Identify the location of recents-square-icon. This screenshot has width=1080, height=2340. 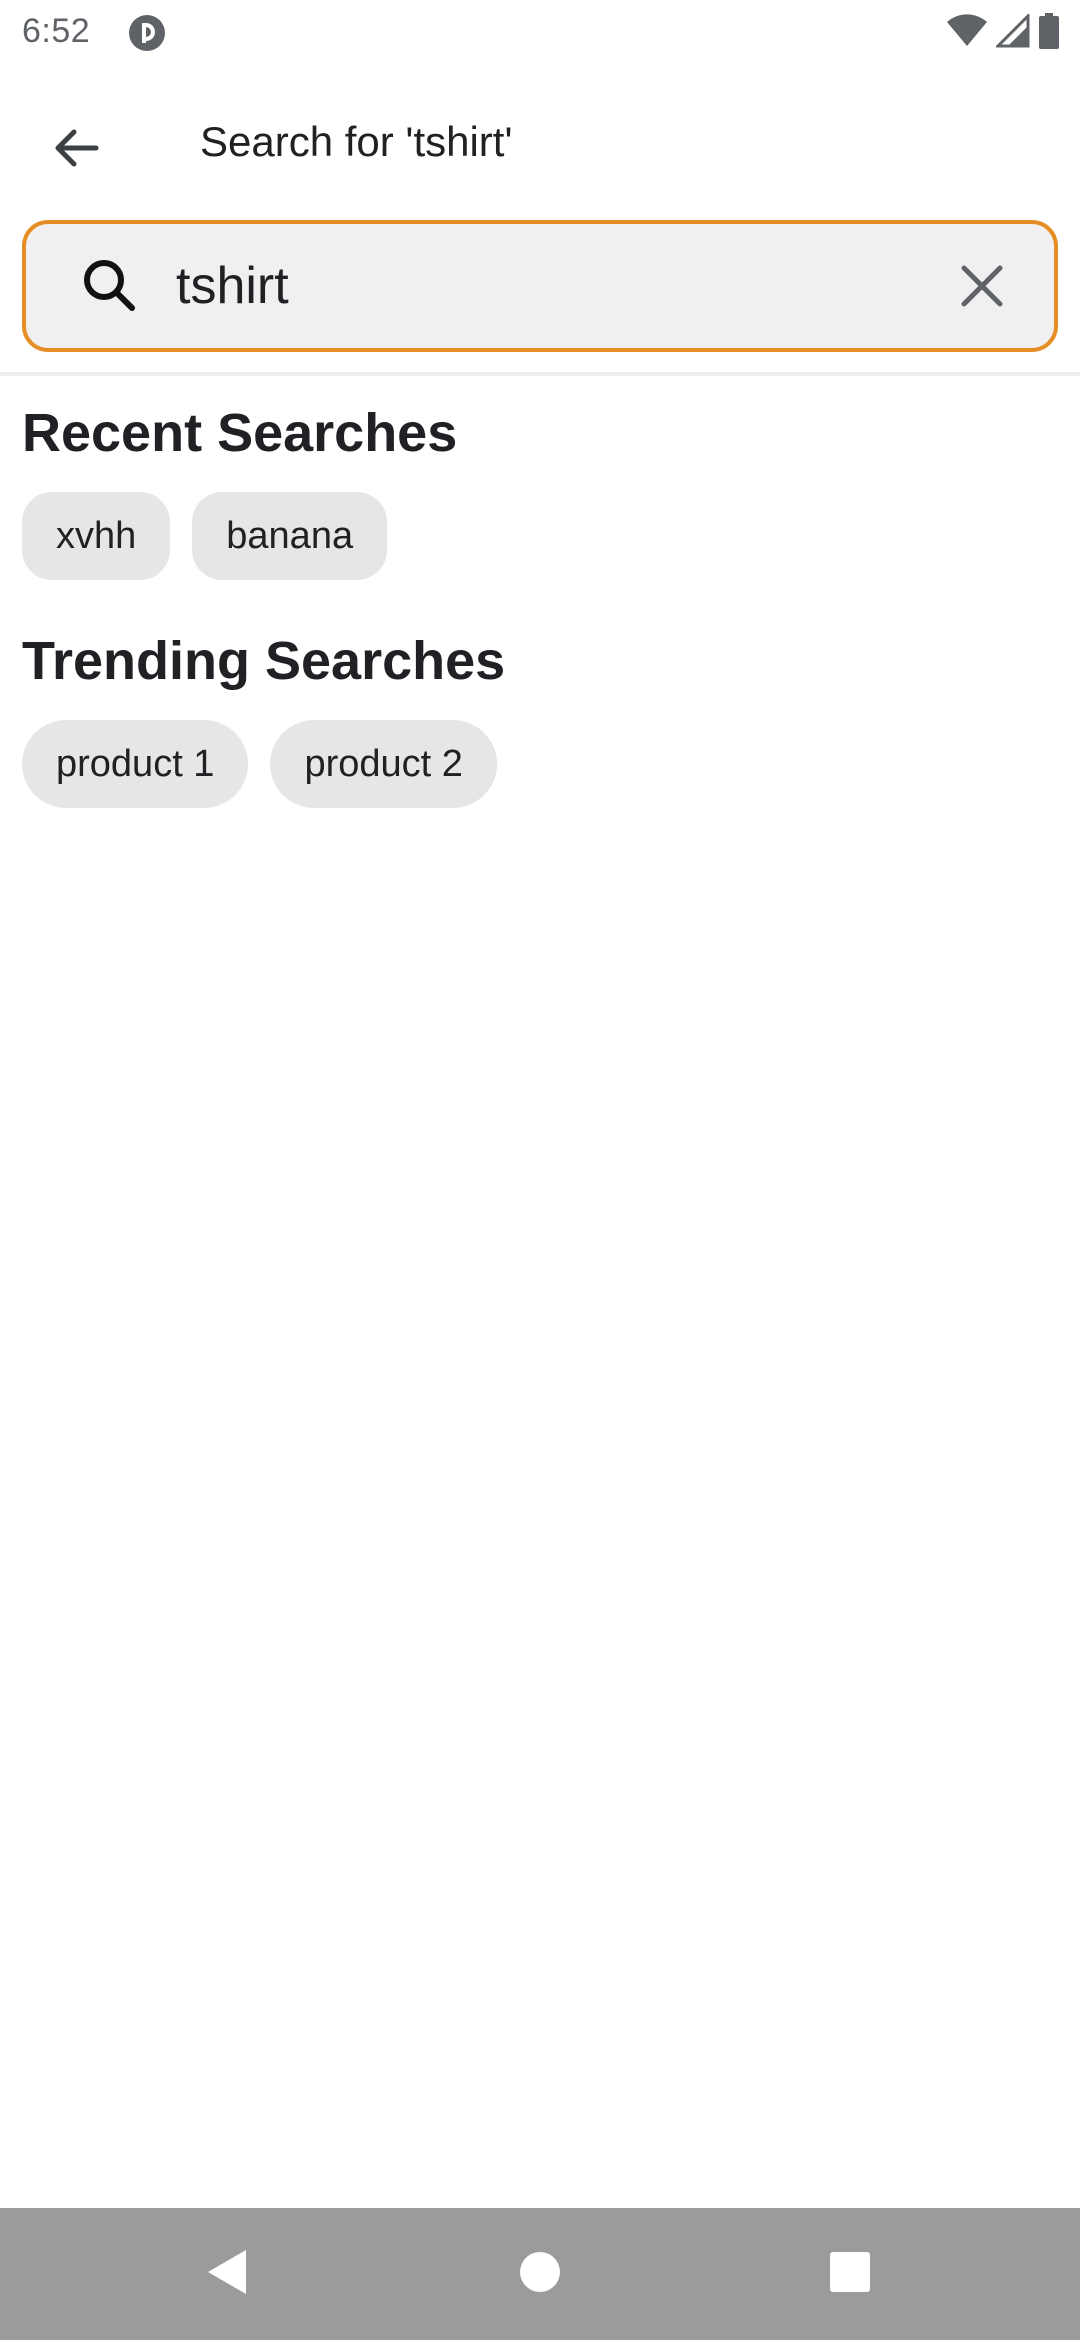
(850, 2274).